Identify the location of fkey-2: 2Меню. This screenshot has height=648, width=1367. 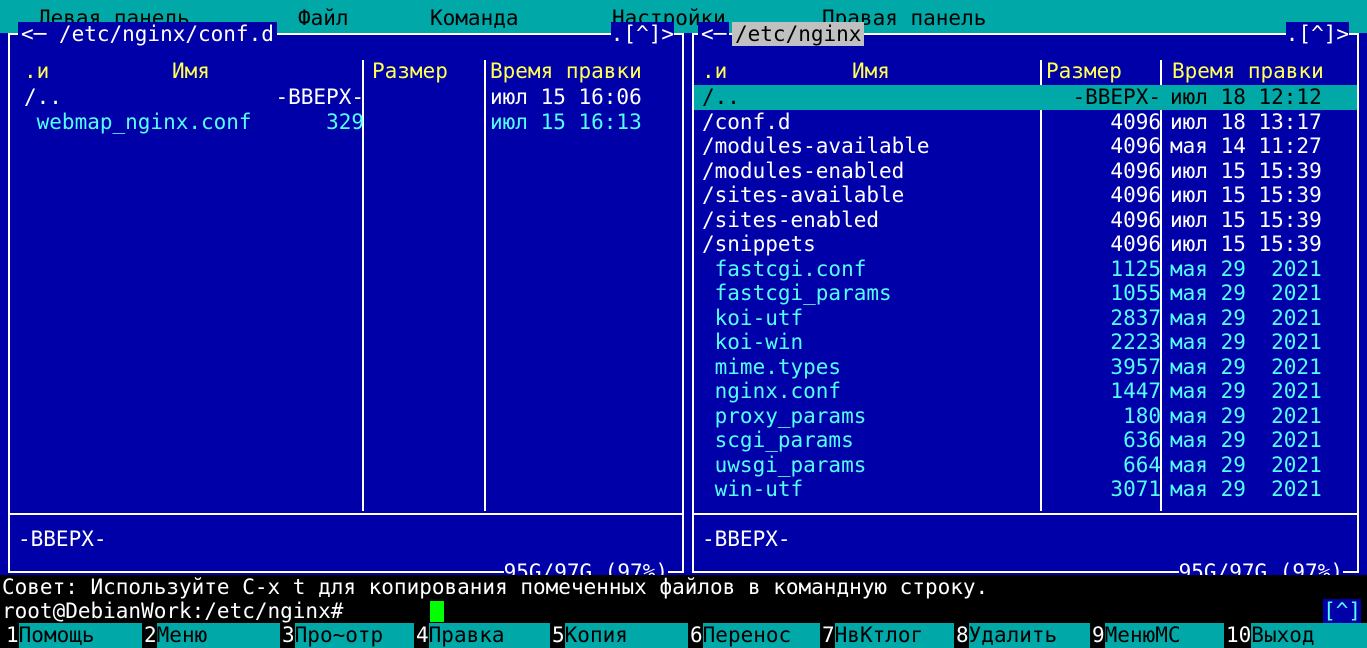
(212, 635).